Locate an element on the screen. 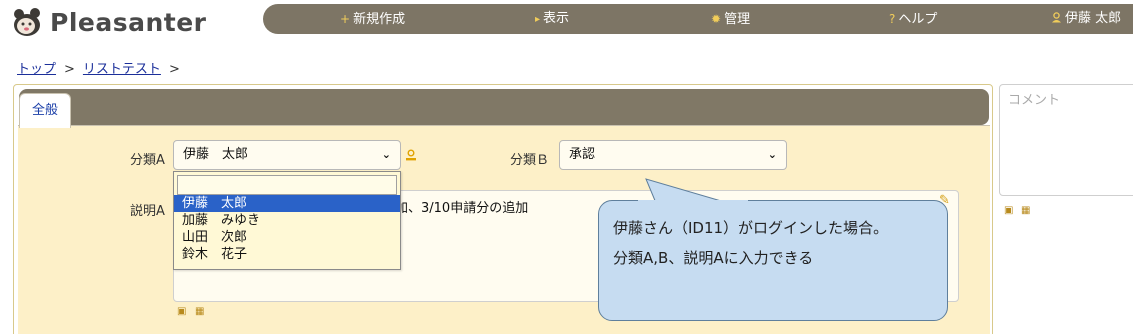 The width and height of the screenshot is (1133, 334). annotation-callout: 伊藤さん（ID11）がログインした場合。 分類A,B、説明Aに入力できる is located at coordinates (773, 260).